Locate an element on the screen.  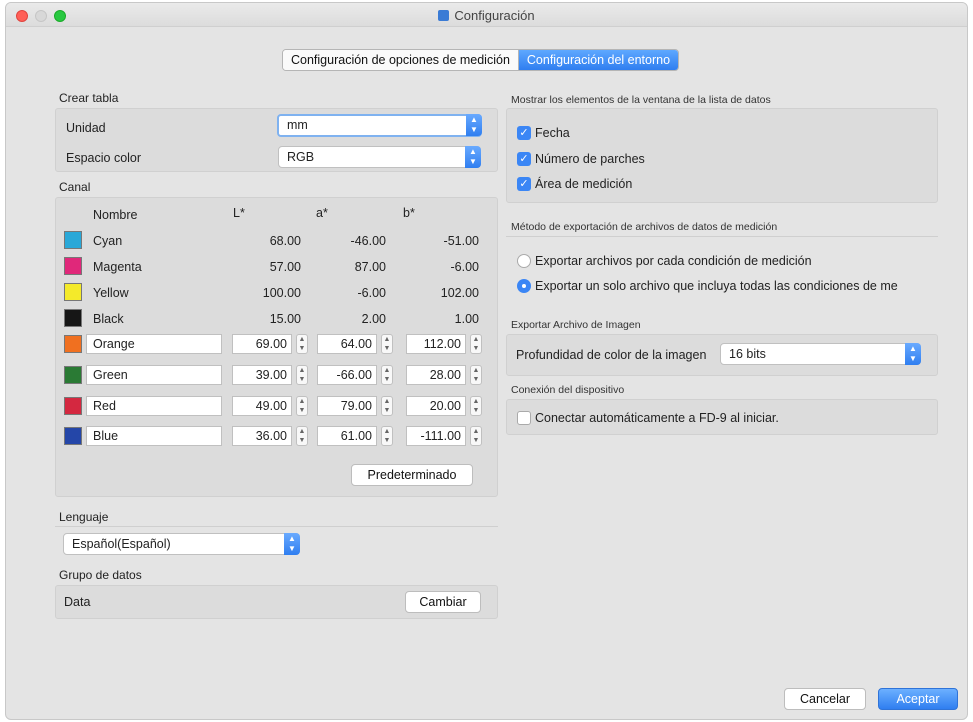
stepper-a-blue: ▲ ▼ is located at coordinates (387, 436).